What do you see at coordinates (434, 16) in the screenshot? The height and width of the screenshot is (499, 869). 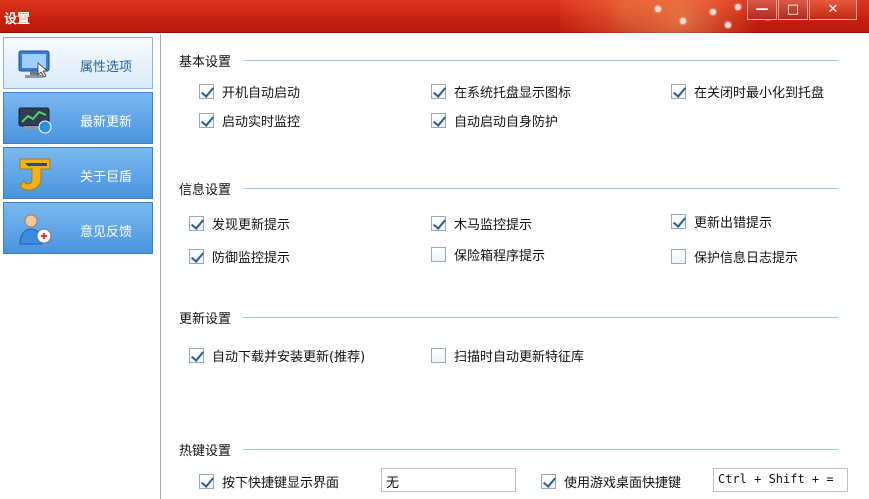 I see `title-bar: 设置 — □ ✕` at bounding box center [434, 16].